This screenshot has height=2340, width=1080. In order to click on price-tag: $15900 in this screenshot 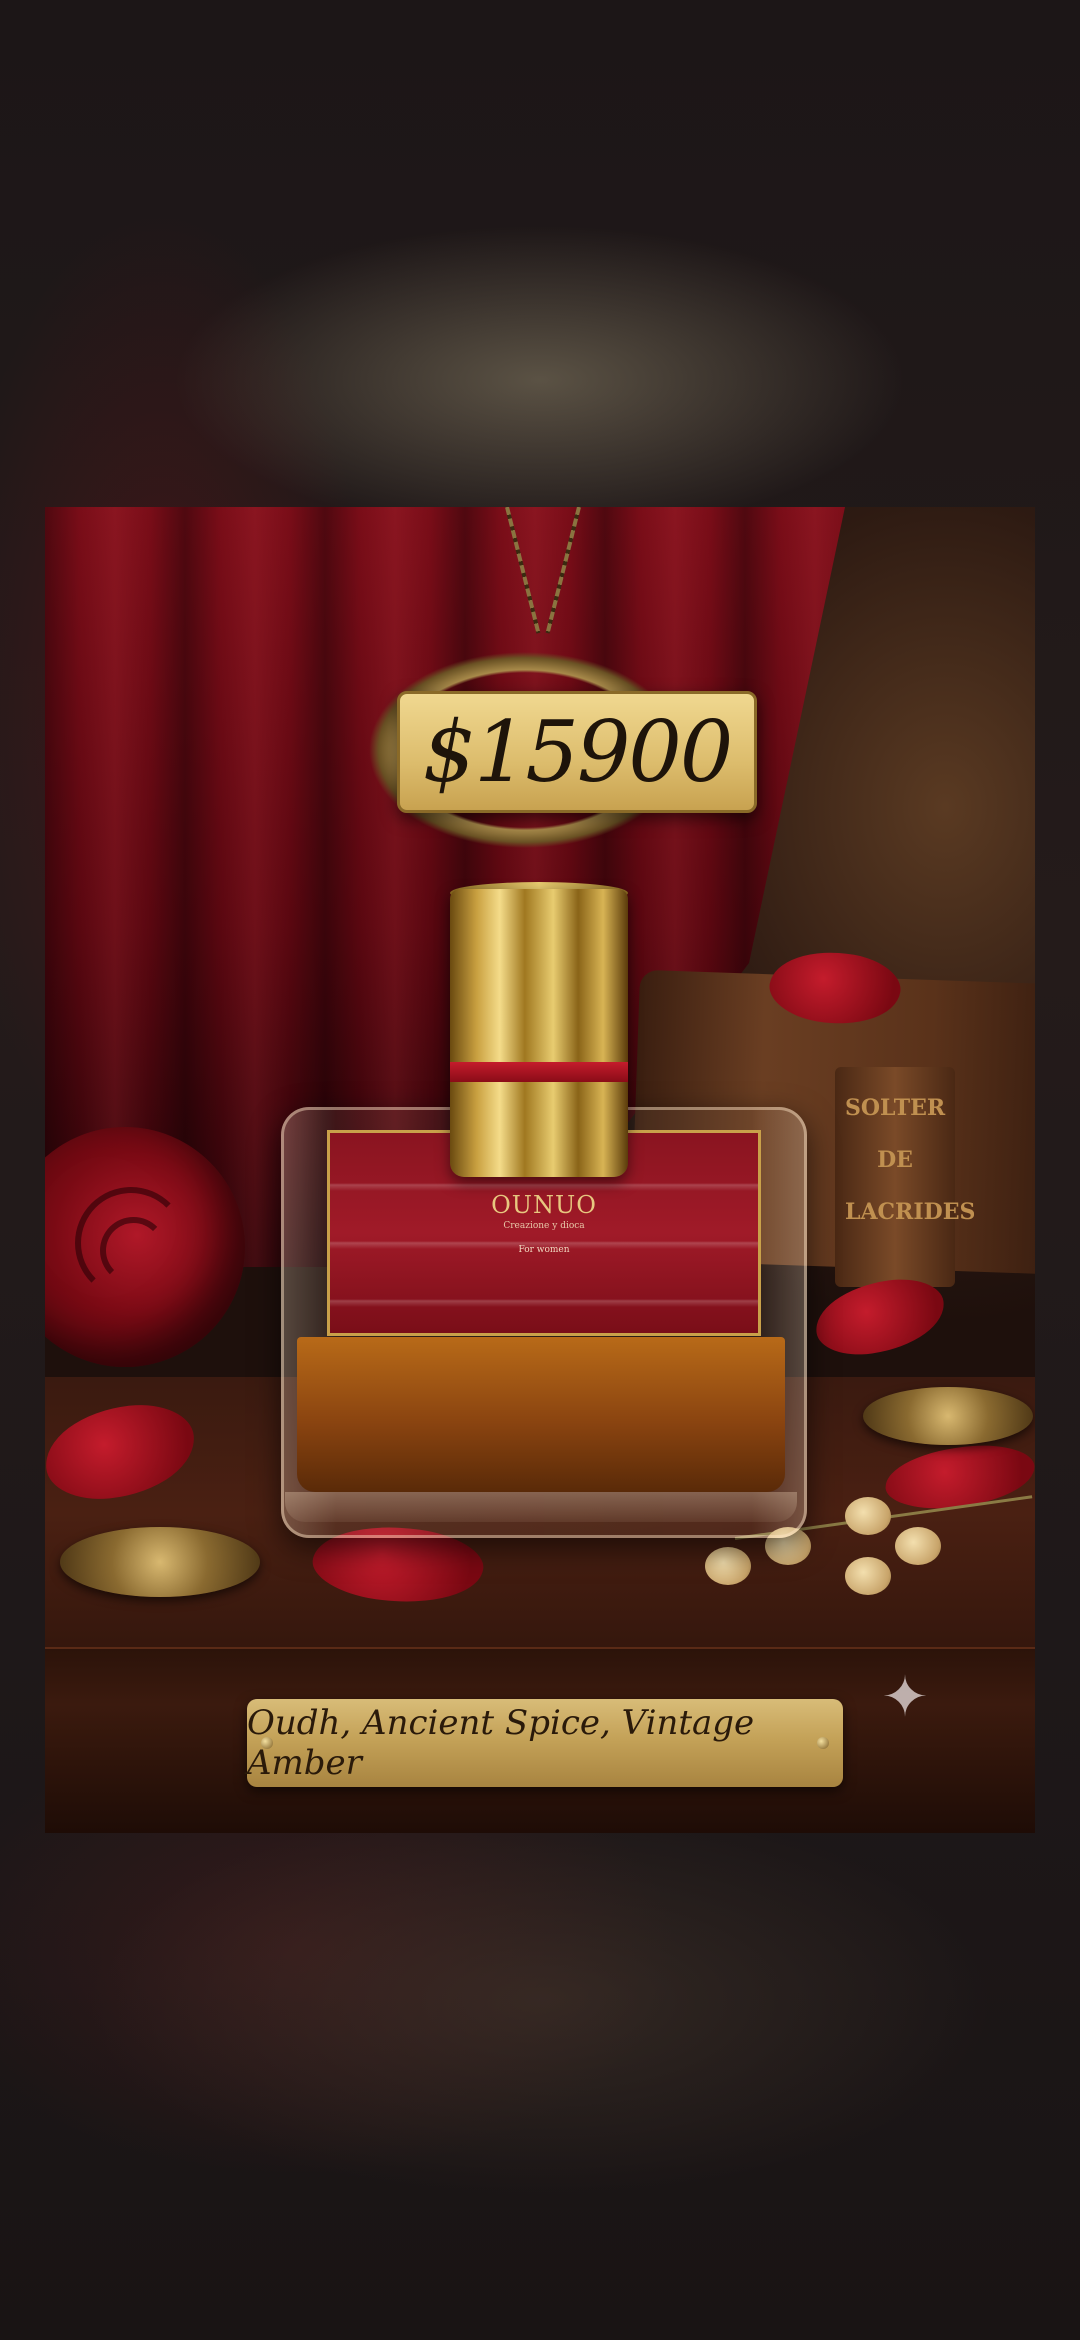, I will do `click(577, 752)`.